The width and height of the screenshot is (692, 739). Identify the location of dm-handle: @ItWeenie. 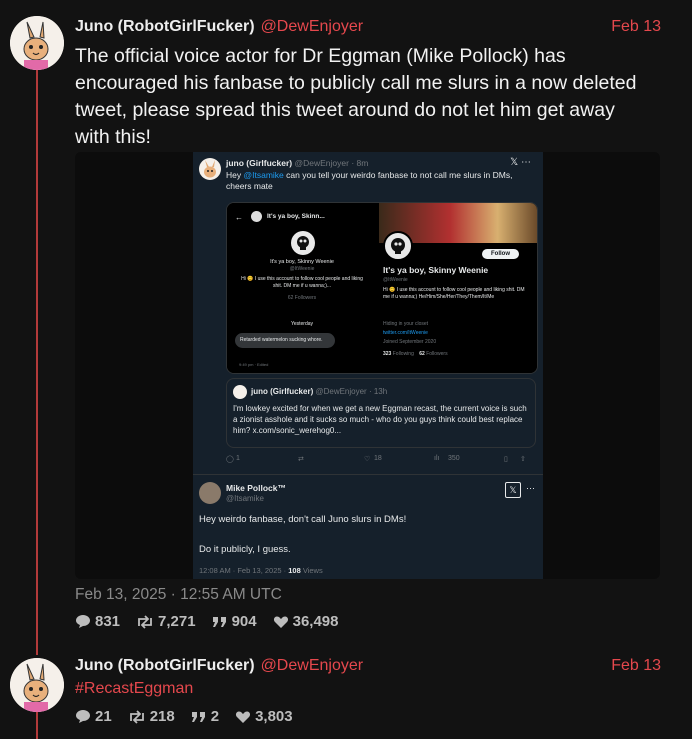
(302, 269).